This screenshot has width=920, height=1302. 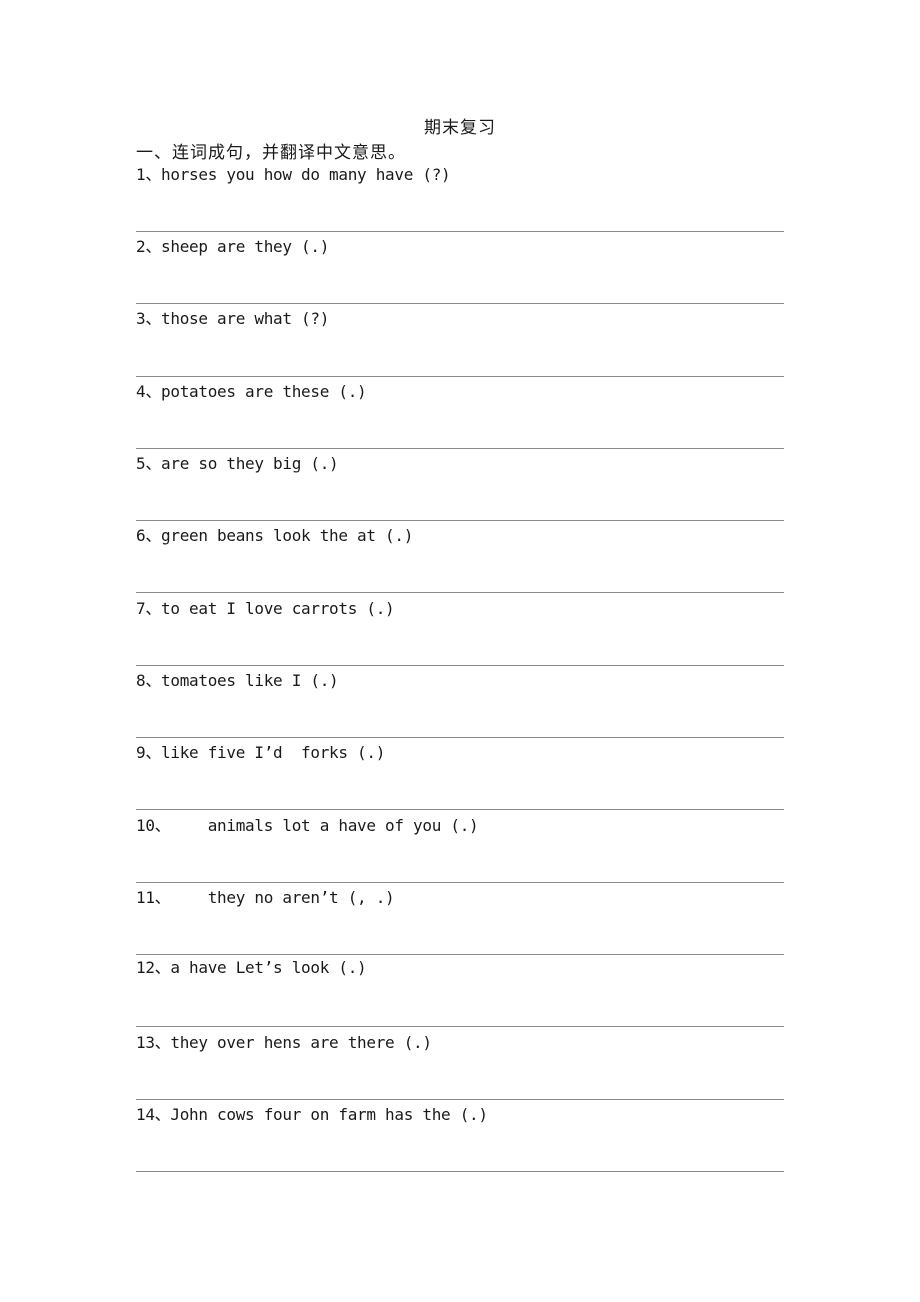 I want to click on question-text: to eat I love carrots (.), so click(x=278, y=608).